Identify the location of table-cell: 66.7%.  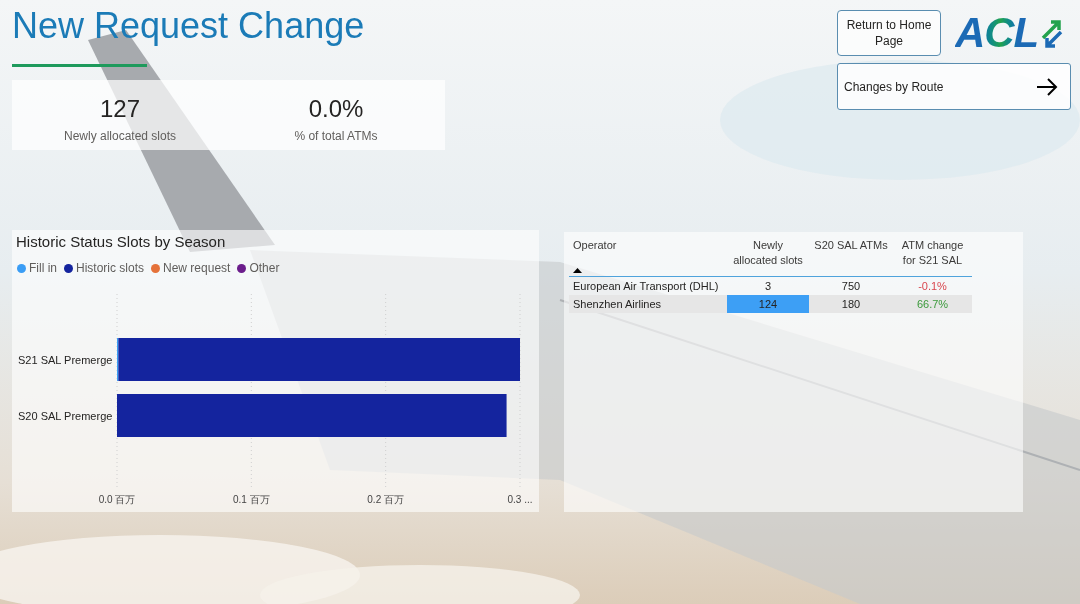
(932, 304).